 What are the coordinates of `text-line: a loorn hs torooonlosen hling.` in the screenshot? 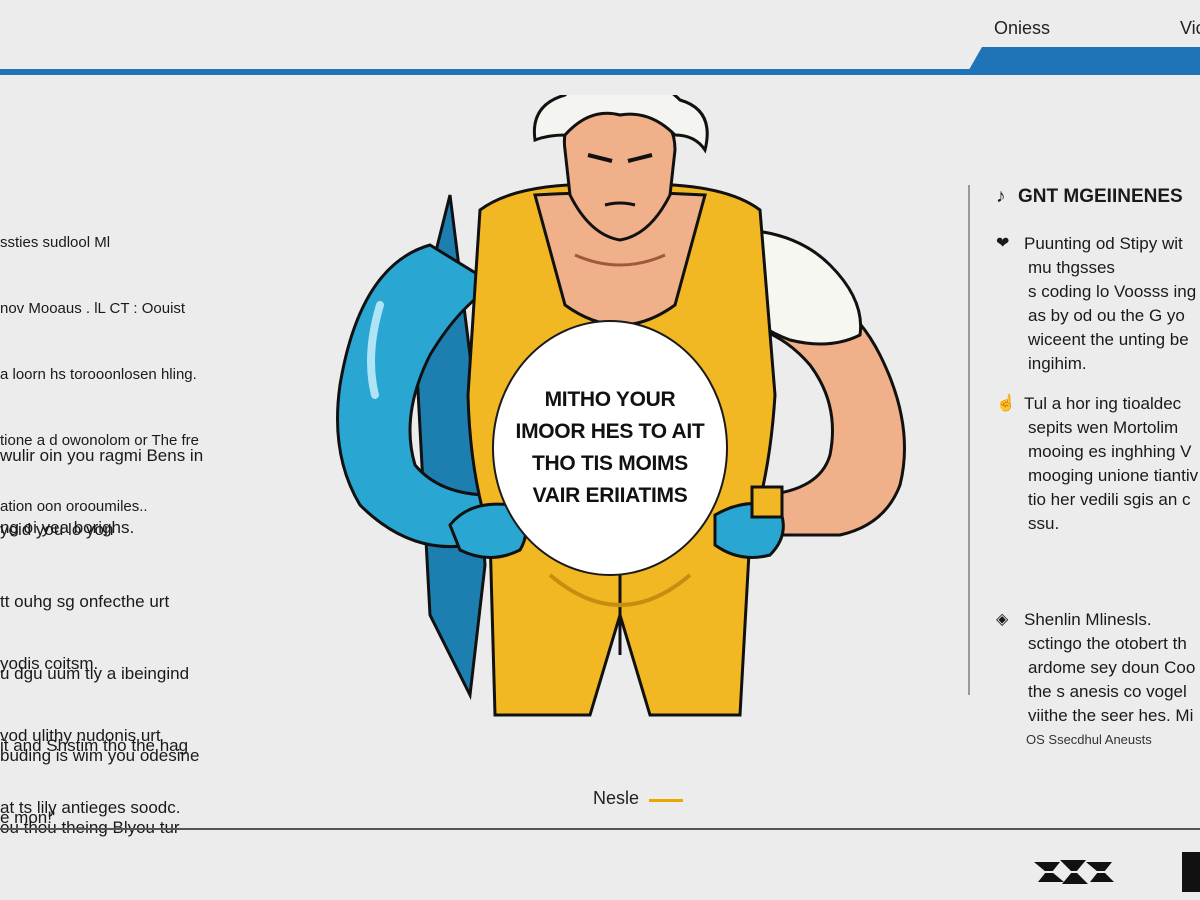 It's located at (98, 374).